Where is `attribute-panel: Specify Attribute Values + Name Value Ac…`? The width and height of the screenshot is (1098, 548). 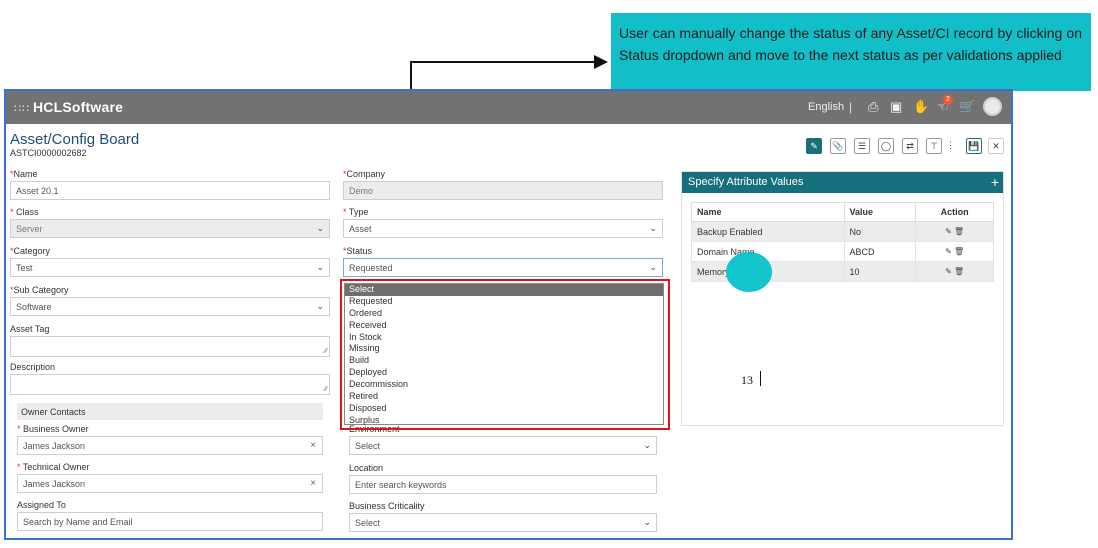
attribute-panel: Specify Attribute Values + Name Value Ac… is located at coordinates (842, 298).